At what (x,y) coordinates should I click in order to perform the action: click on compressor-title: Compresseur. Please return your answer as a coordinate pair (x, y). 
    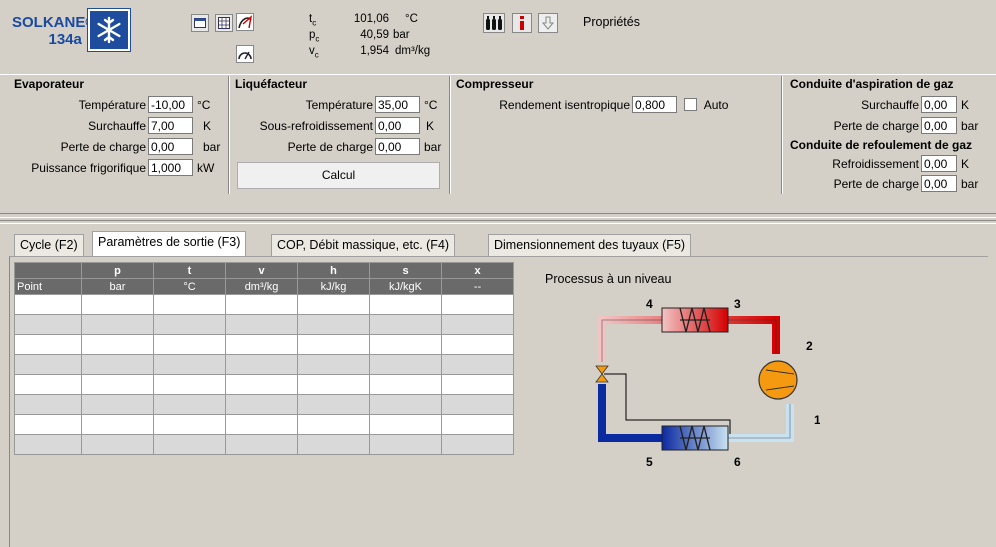
    Looking at the image, I should click on (495, 84).